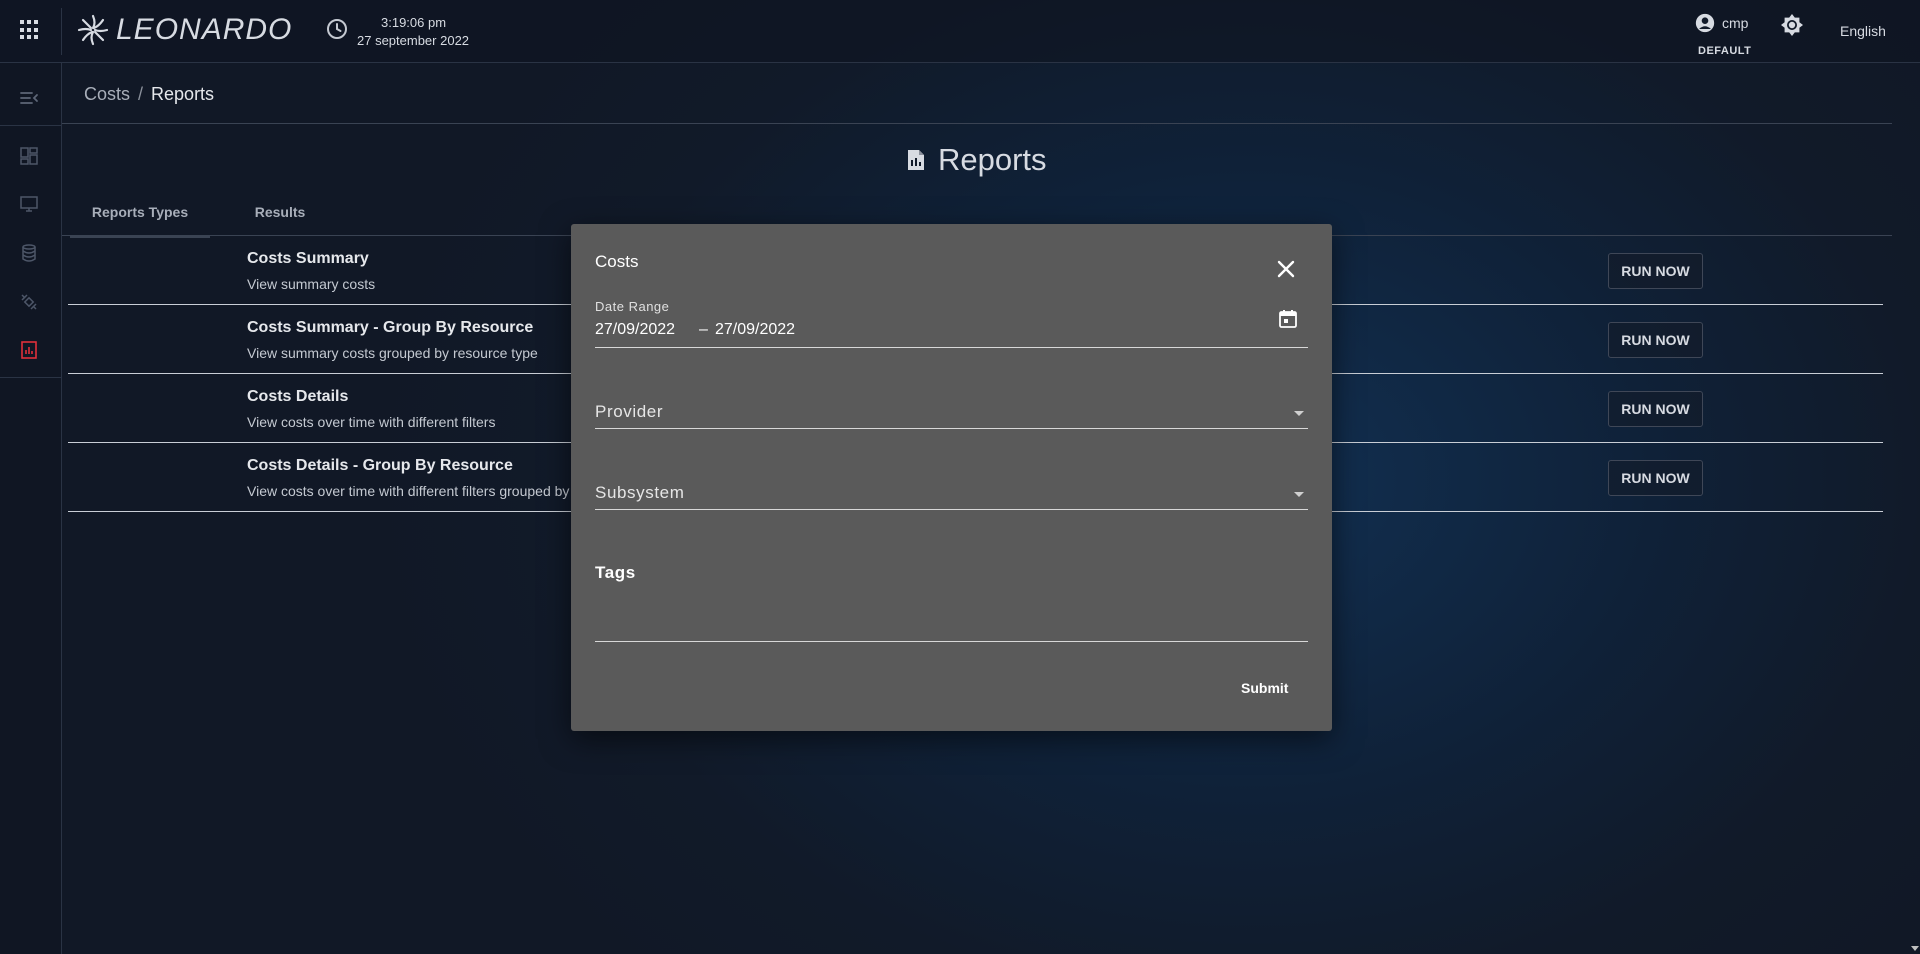 This screenshot has height=954, width=1920. I want to click on report-title: Costs Details, so click(298, 396).